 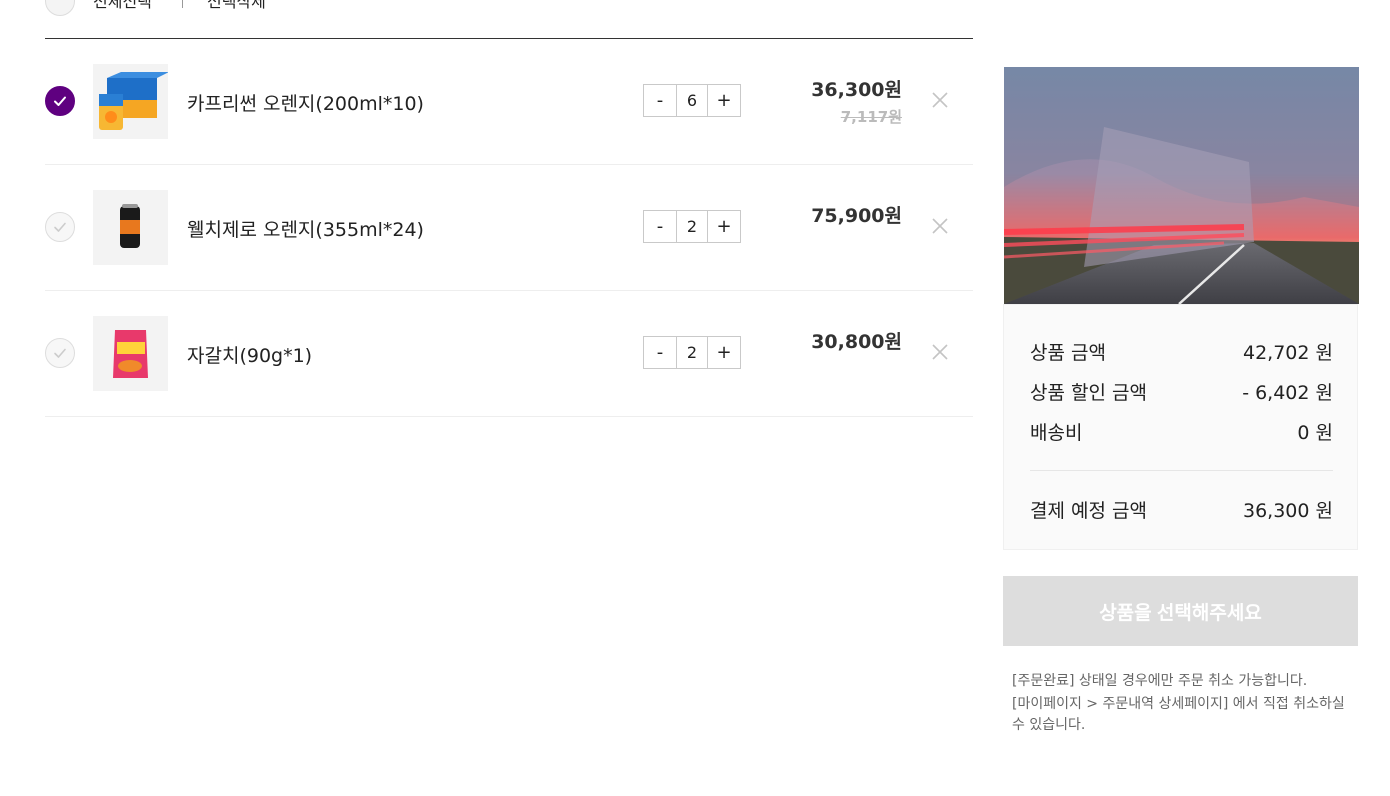 I want to click on snack-bag-image, so click(x=130, y=353).